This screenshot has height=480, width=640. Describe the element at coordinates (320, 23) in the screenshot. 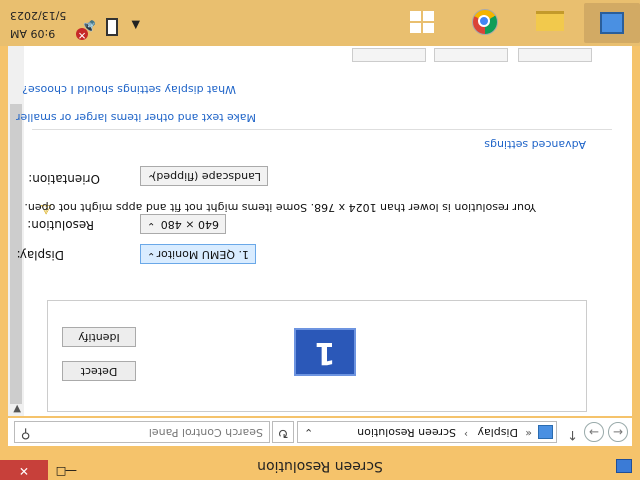

I see `taskbar: ▲ 🔈 ✕ 9:09 AM 5/13/2023` at that location.